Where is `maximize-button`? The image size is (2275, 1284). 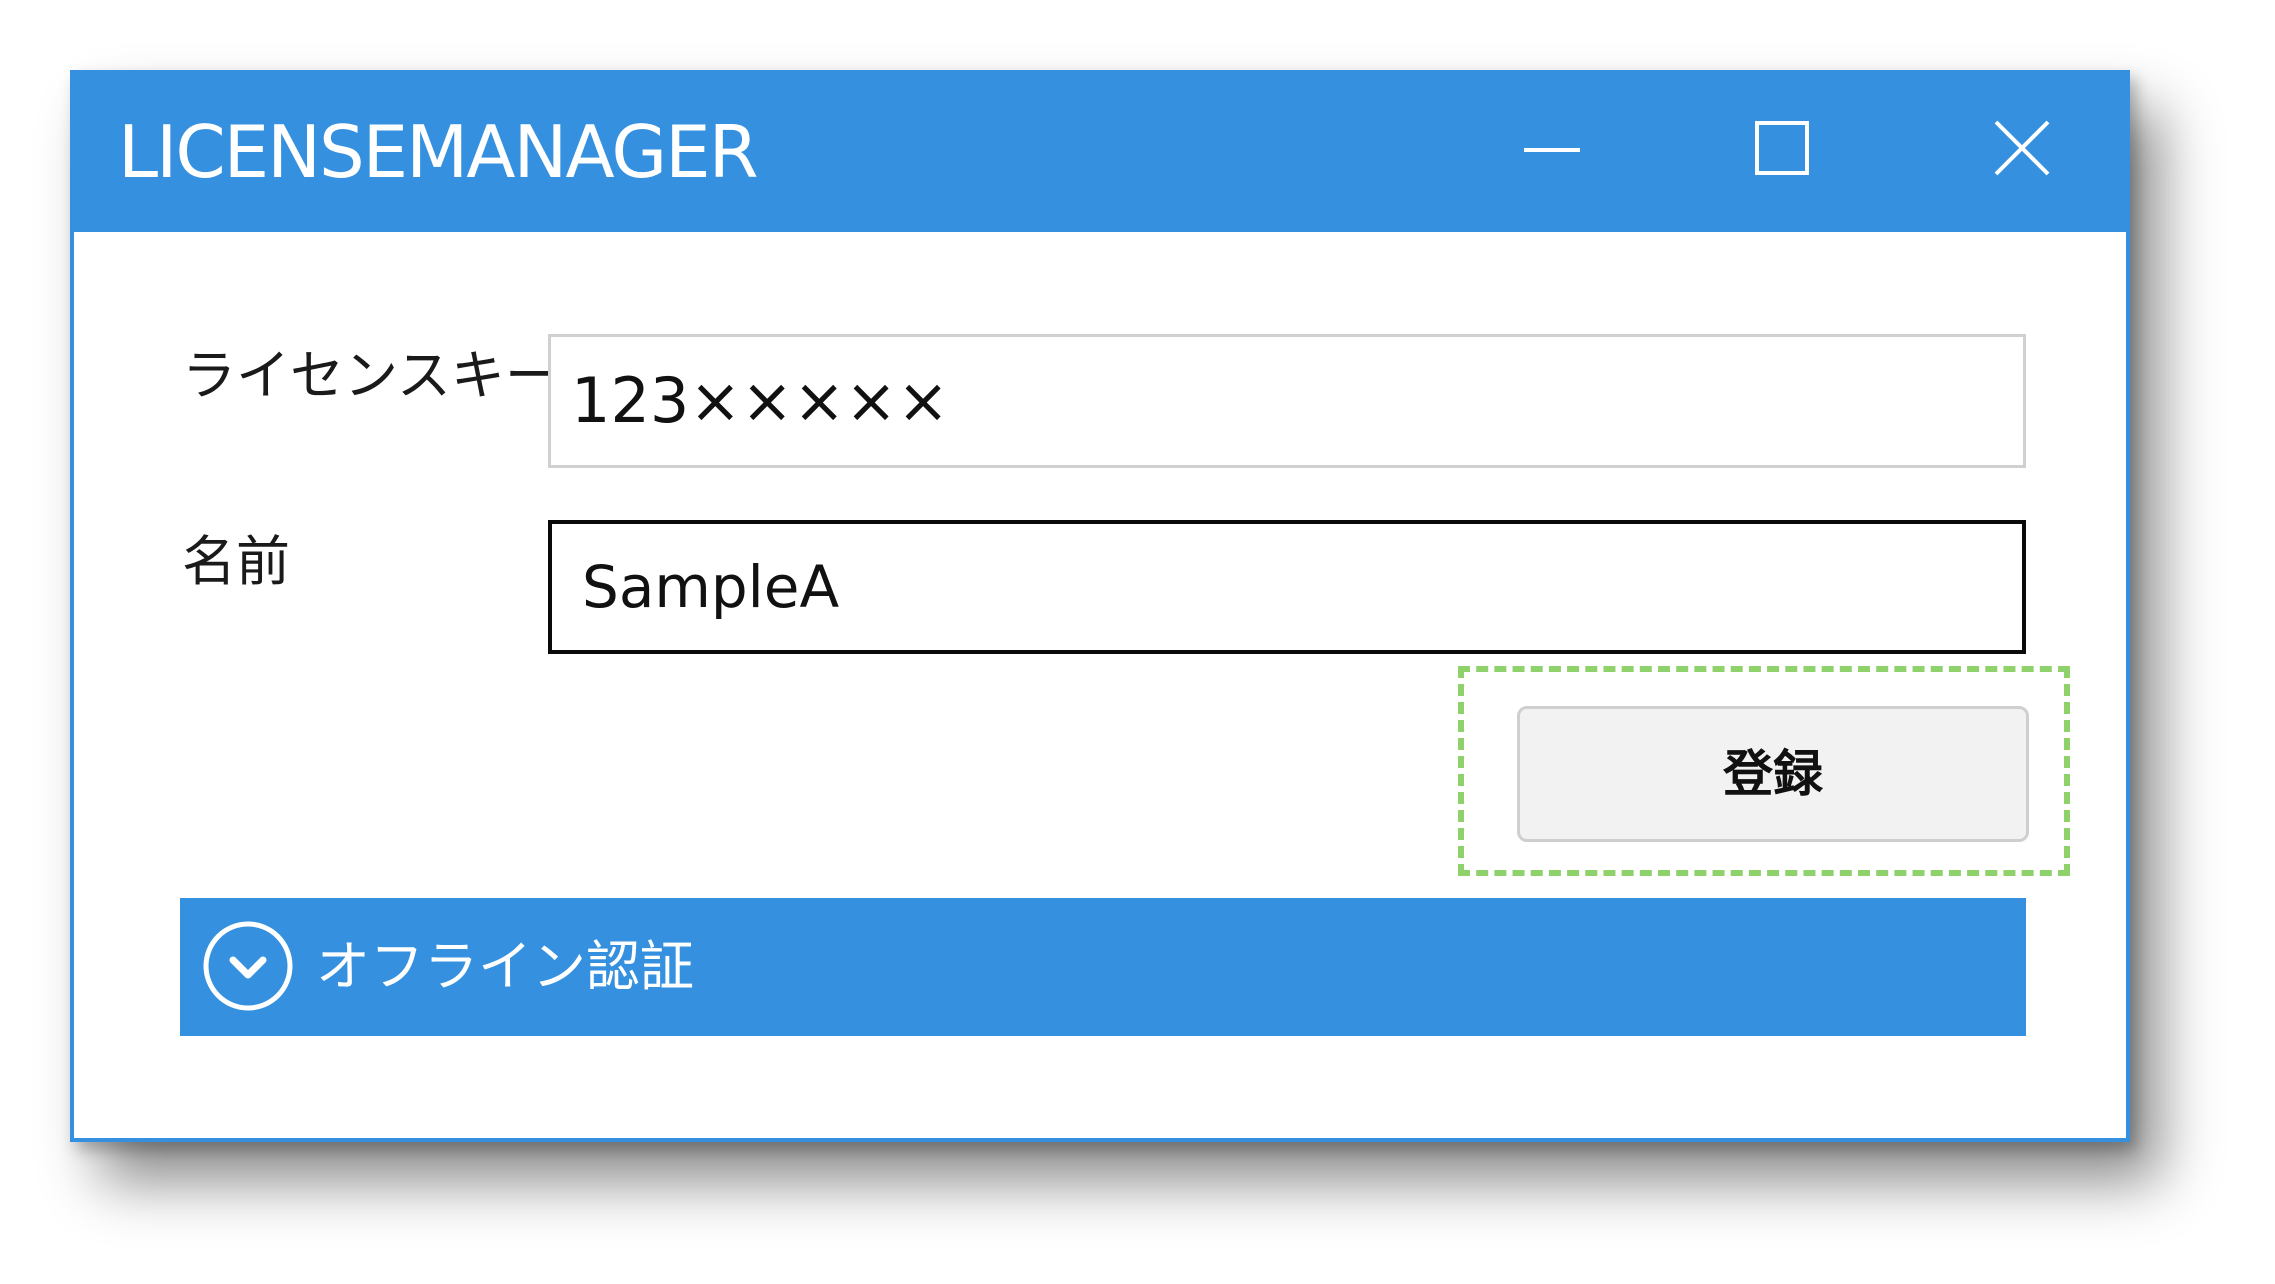
maximize-button is located at coordinates (1796, 153).